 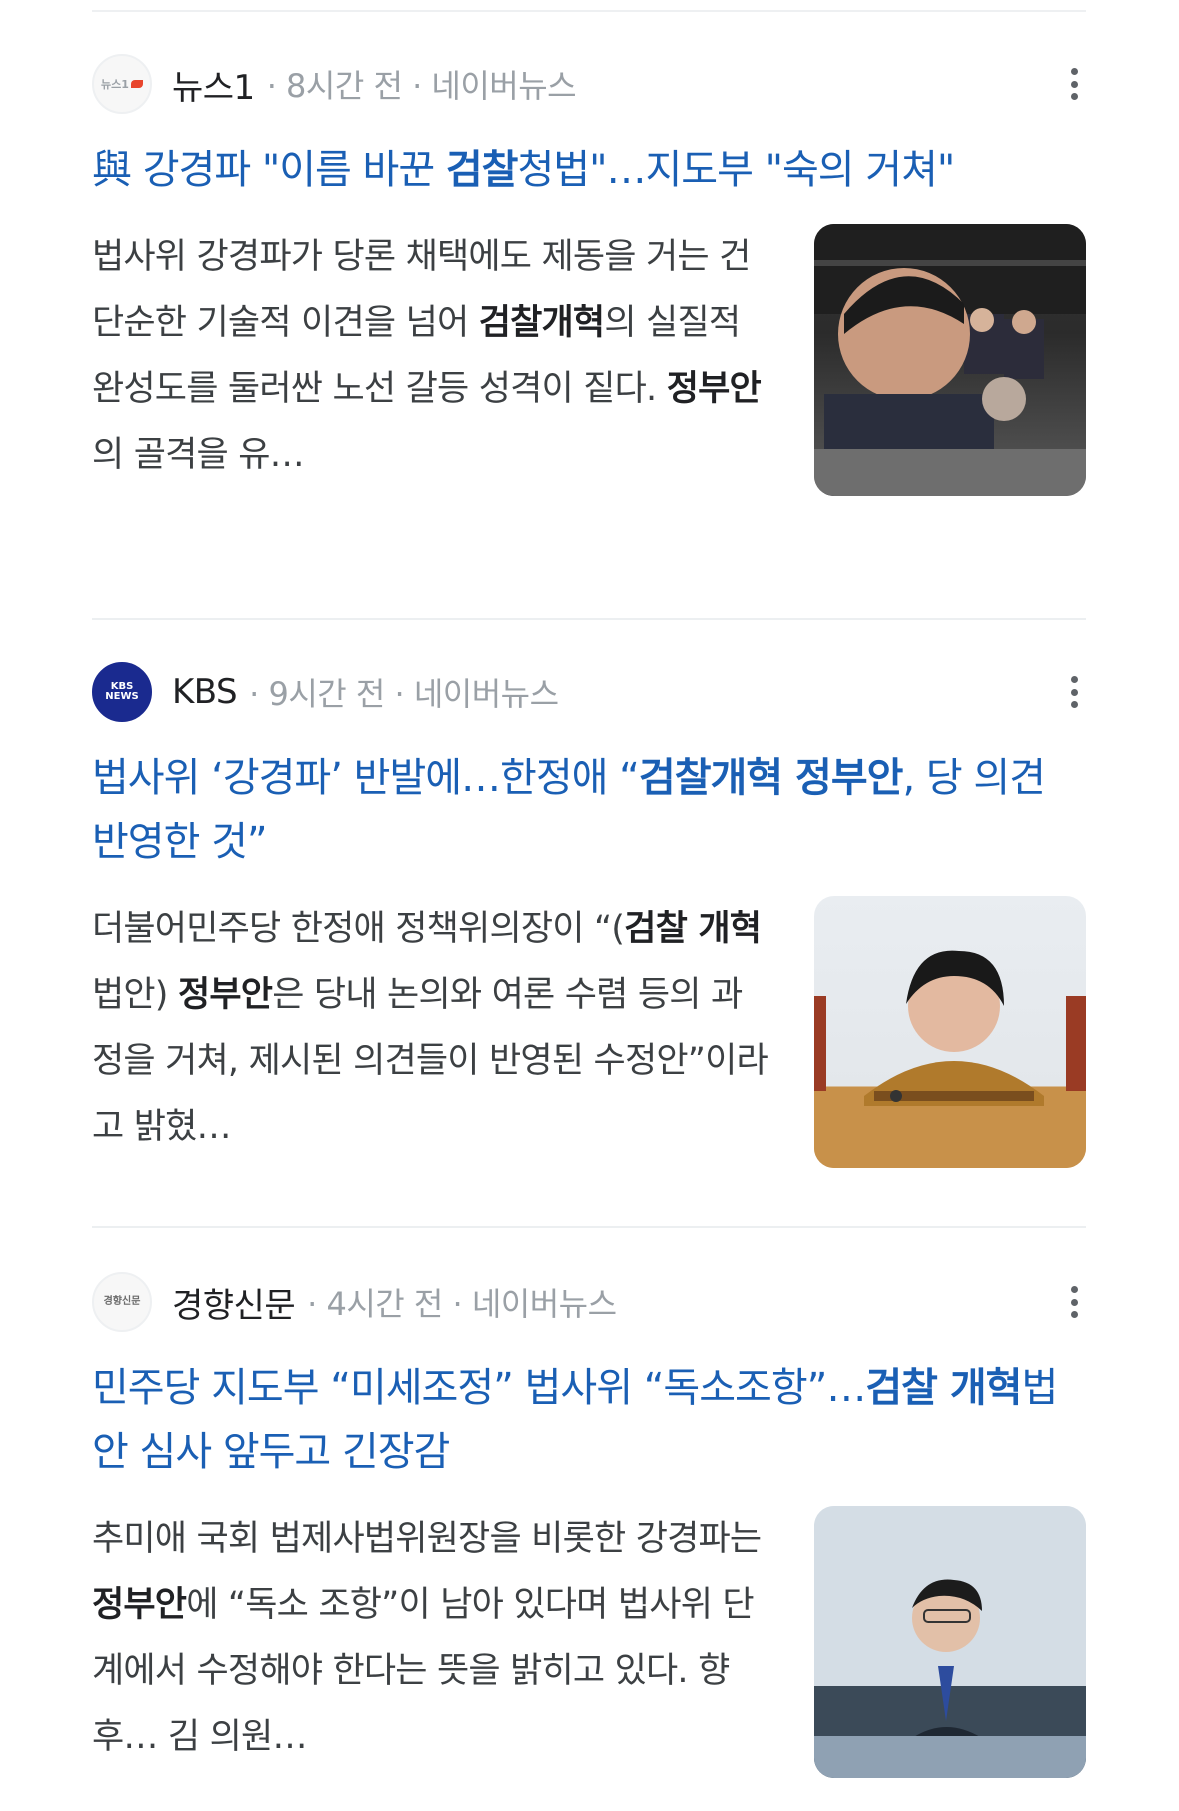 I want to click on text-segment: 與 강경파 "이름 바꾼, so click(x=269, y=170).